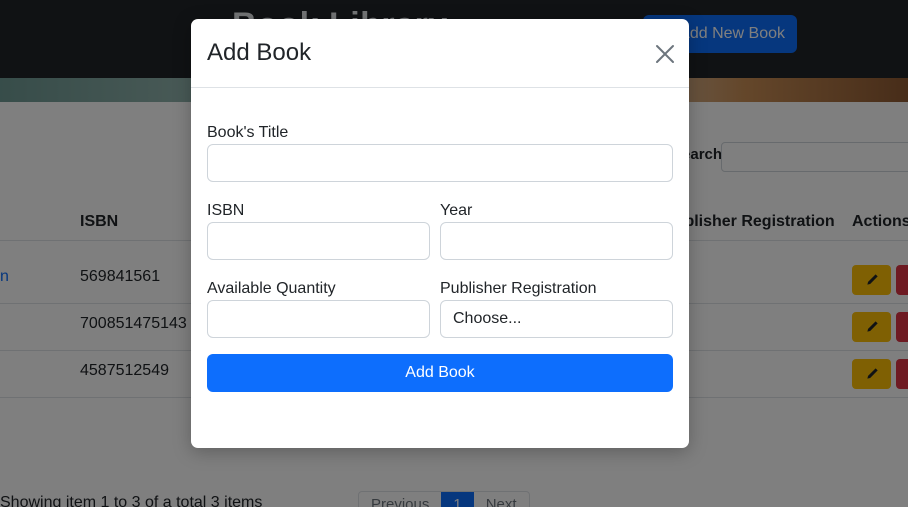  What do you see at coordinates (248, 132) in the screenshot?
I see `book-title-label: Book's Title` at bounding box center [248, 132].